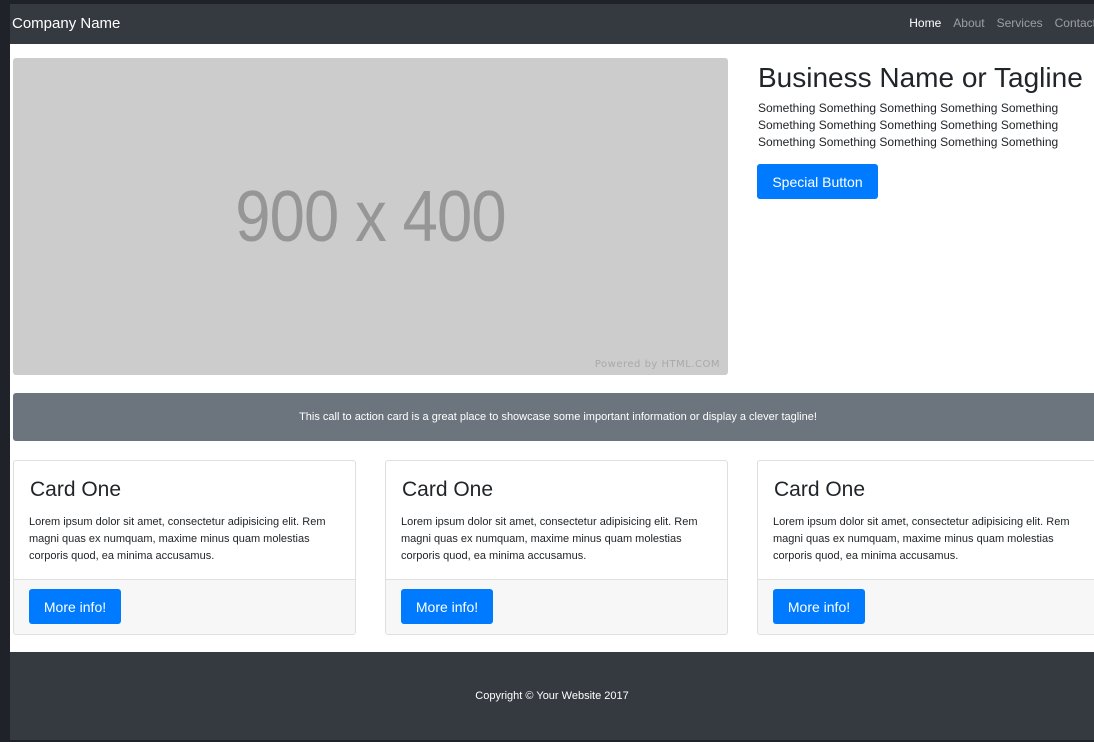 This screenshot has width=1094, height=742. What do you see at coordinates (66, 23) in the screenshot?
I see `brand-link: Company Name` at bounding box center [66, 23].